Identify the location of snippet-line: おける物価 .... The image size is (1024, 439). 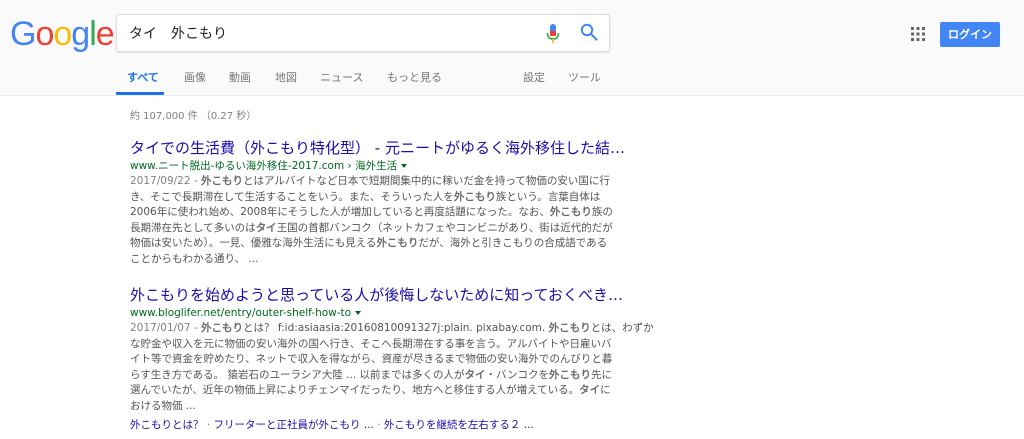
(365, 407).